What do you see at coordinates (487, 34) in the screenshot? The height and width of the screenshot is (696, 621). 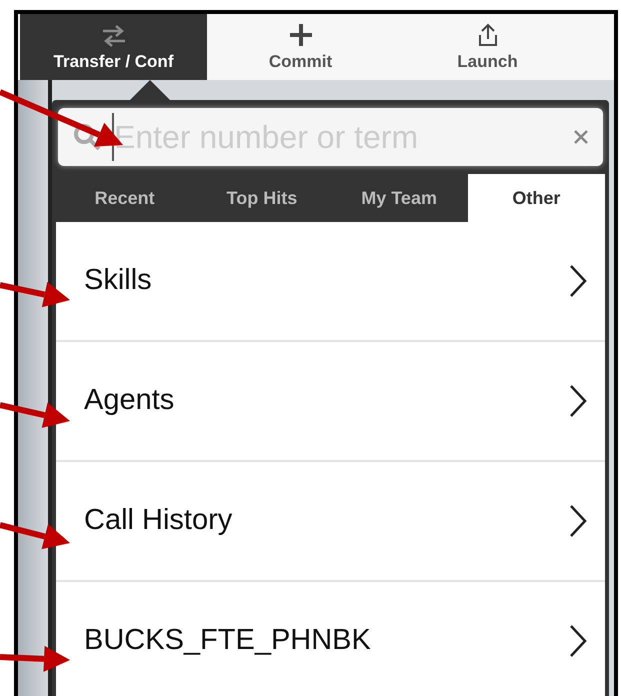 I see `share-icon` at bounding box center [487, 34].